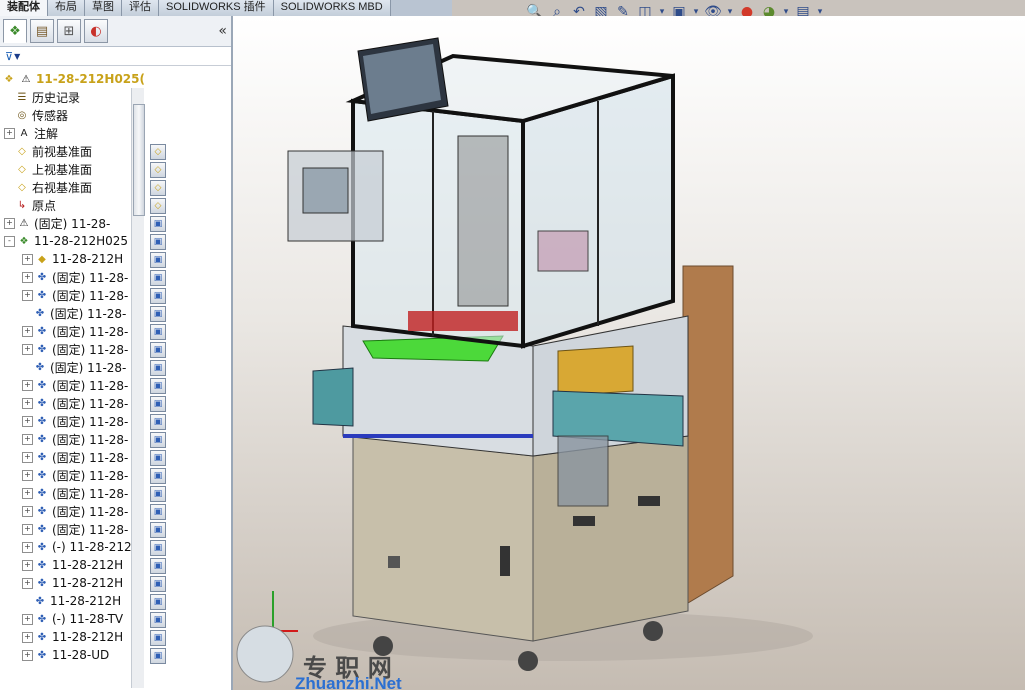 Image resolution: width=1025 pixels, height=690 pixels. I want to click on feature-manager-tab-icon: ❖, so click(15, 31).